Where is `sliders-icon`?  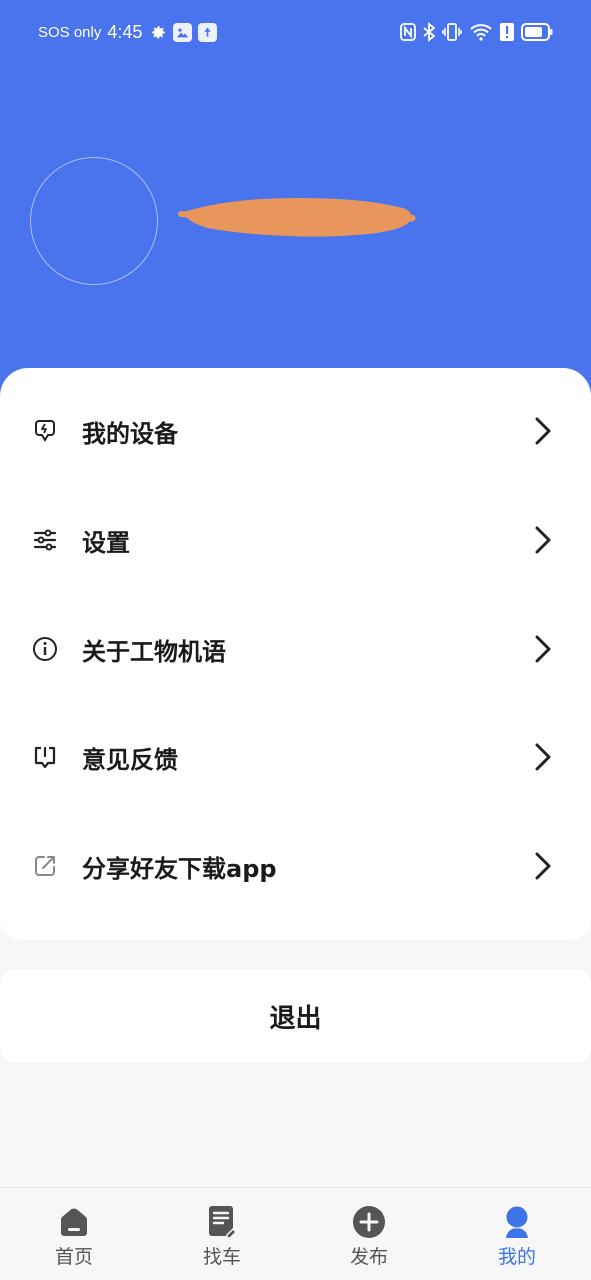
sliders-icon is located at coordinates (45, 540).